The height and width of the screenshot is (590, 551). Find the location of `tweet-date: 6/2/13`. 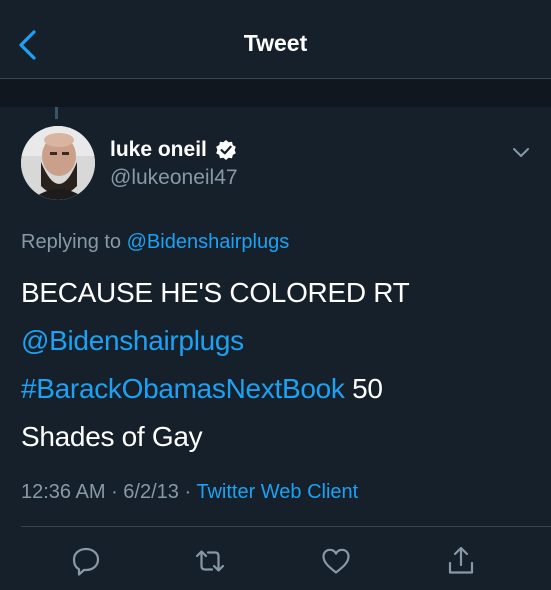

tweet-date: 6/2/13 is located at coordinates (151, 492).